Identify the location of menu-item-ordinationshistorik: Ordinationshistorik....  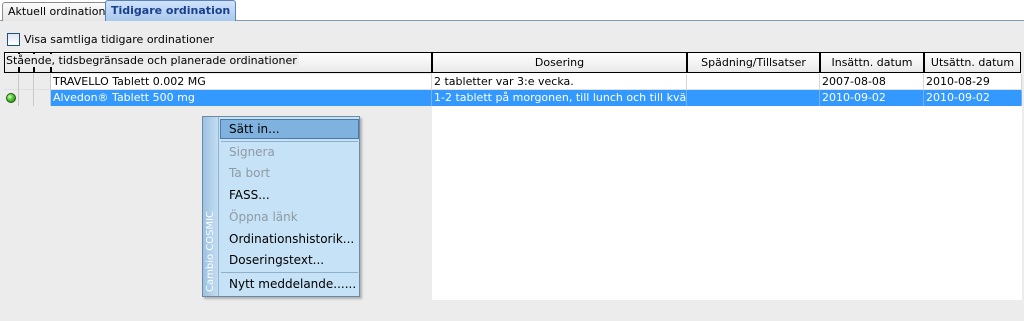
(289, 239).